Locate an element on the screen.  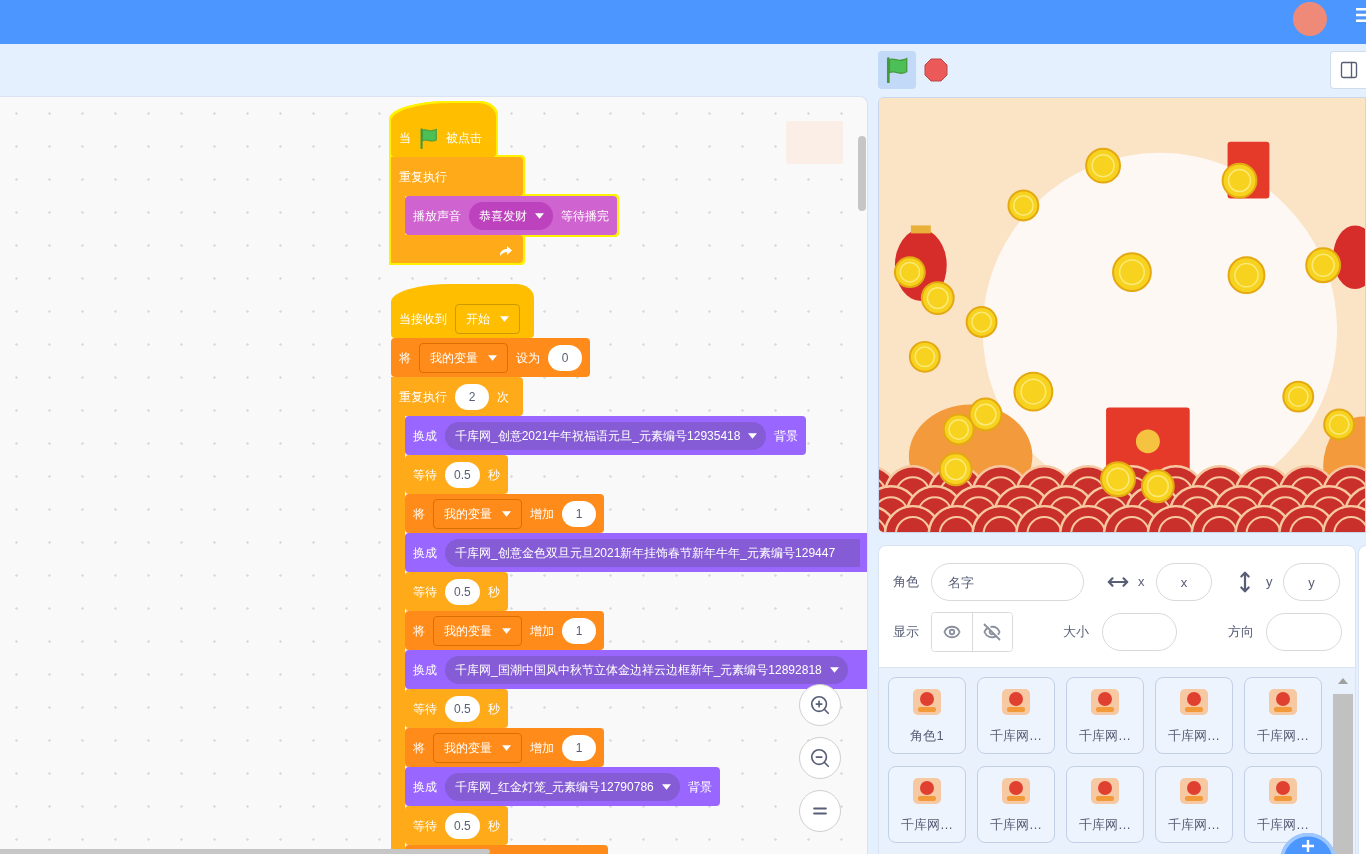
variable-block: 将 我的变量 设为 0 is located at coordinates (490, 357).